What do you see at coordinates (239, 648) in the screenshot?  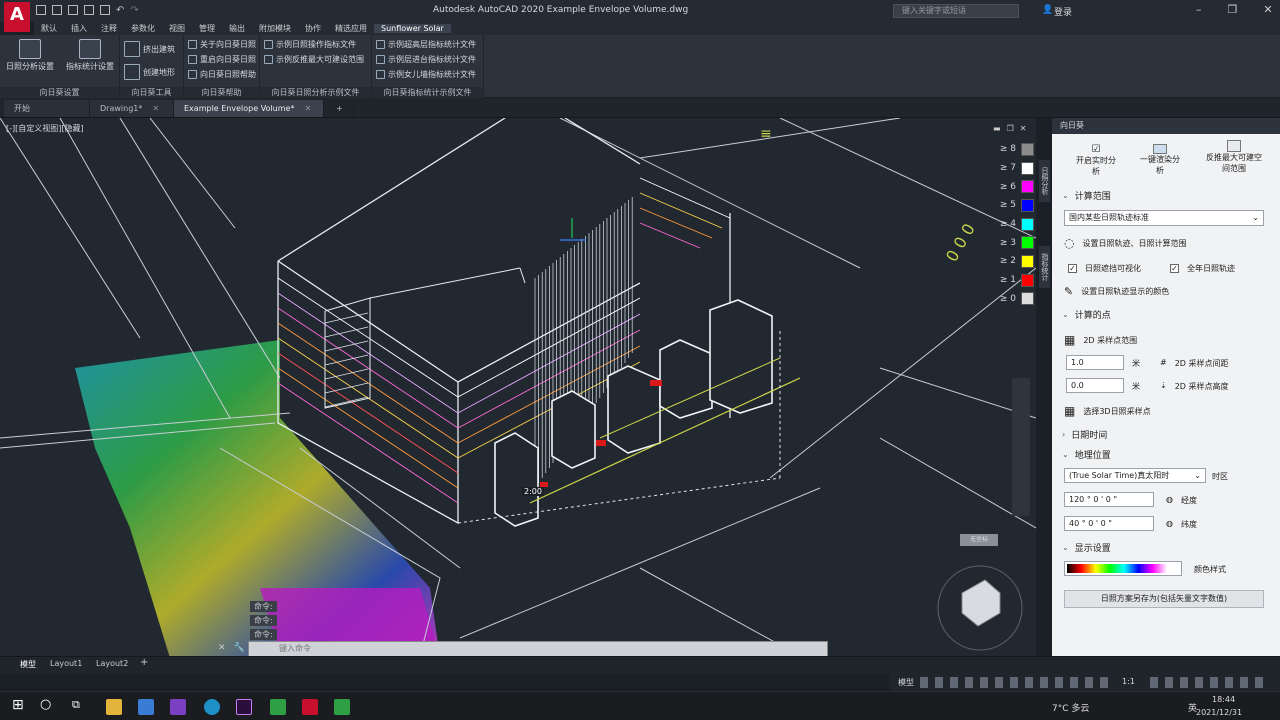 I see `wrench-icon: 🔧` at bounding box center [239, 648].